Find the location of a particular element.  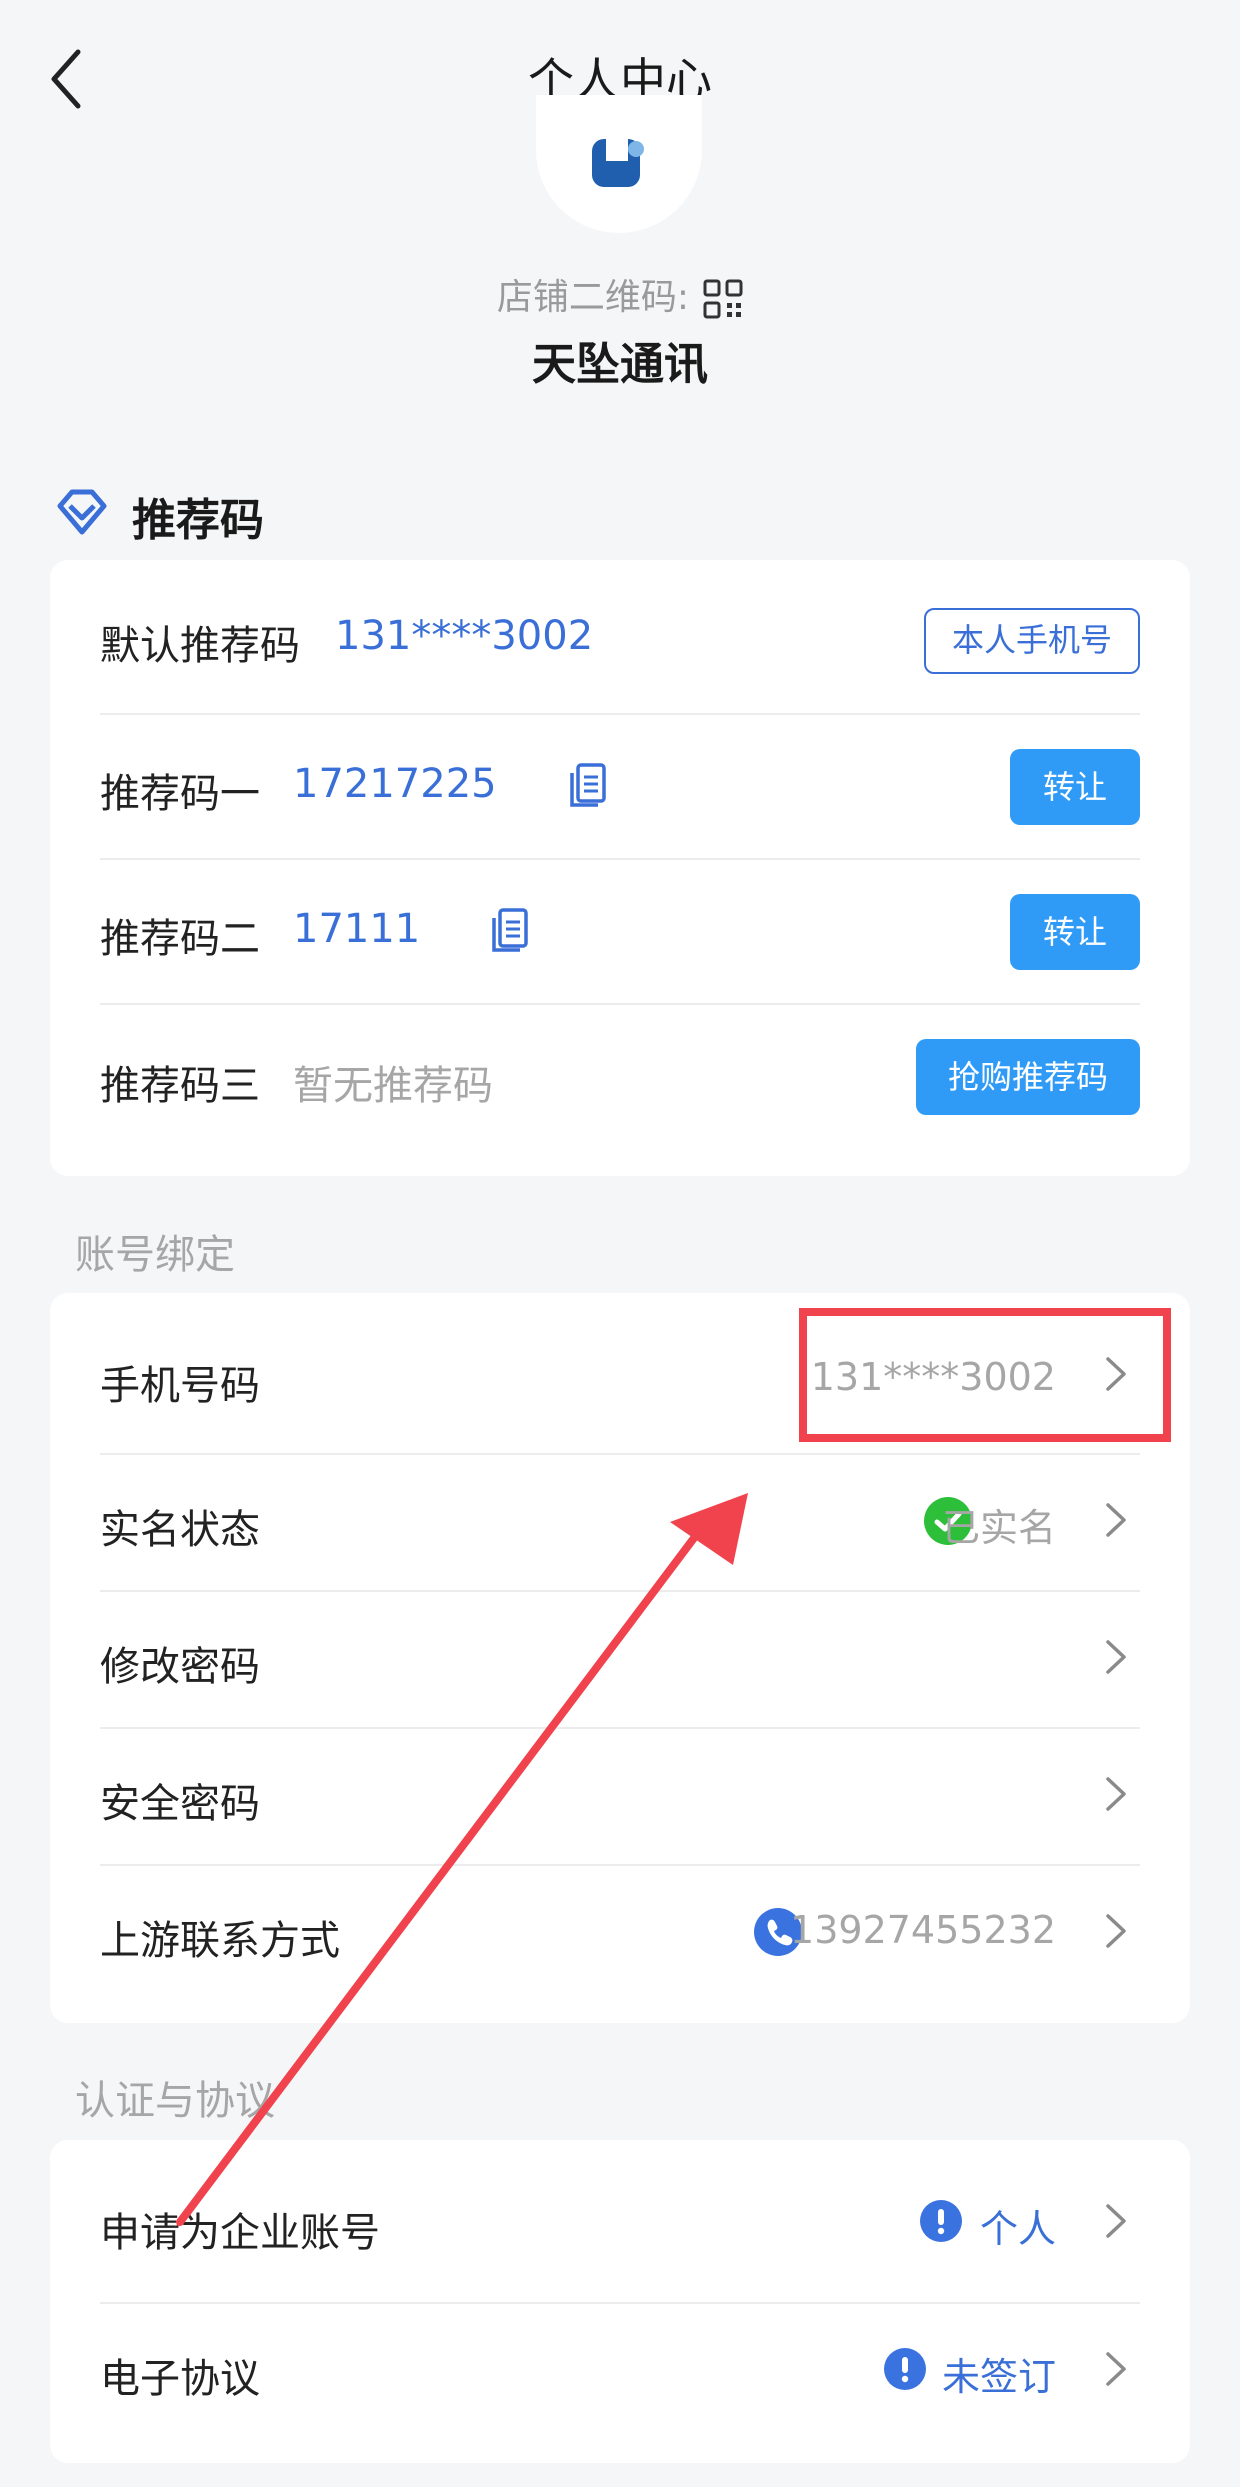

phone-number-value: 131****3002 is located at coordinates (933, 1377).